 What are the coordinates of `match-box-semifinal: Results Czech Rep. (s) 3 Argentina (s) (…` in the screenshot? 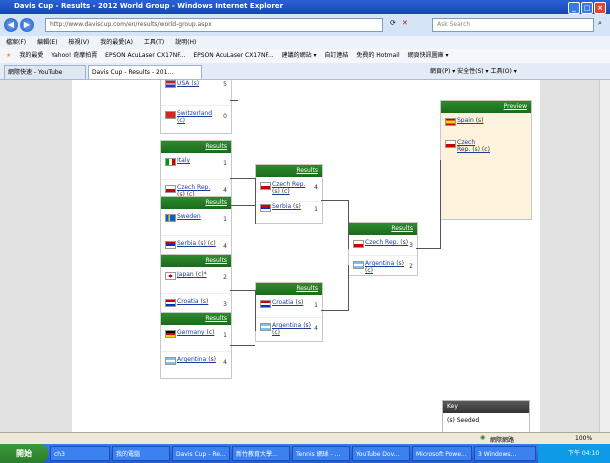 It's located at (383, 249).